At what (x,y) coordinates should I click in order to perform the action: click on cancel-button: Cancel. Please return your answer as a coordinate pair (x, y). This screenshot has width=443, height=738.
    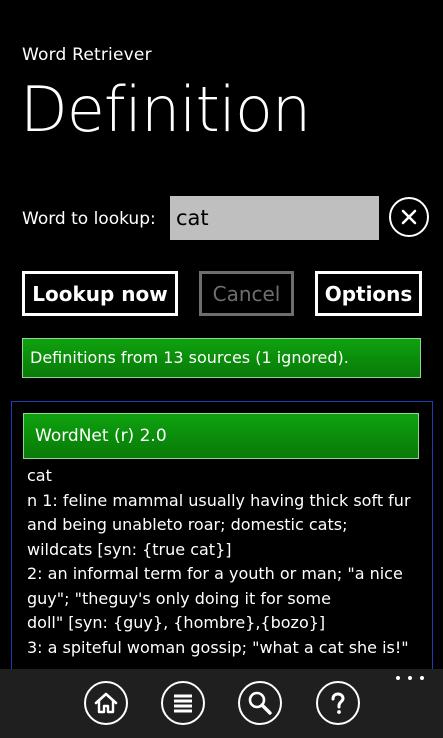
    Looking at the image, I should click on (246, 293).